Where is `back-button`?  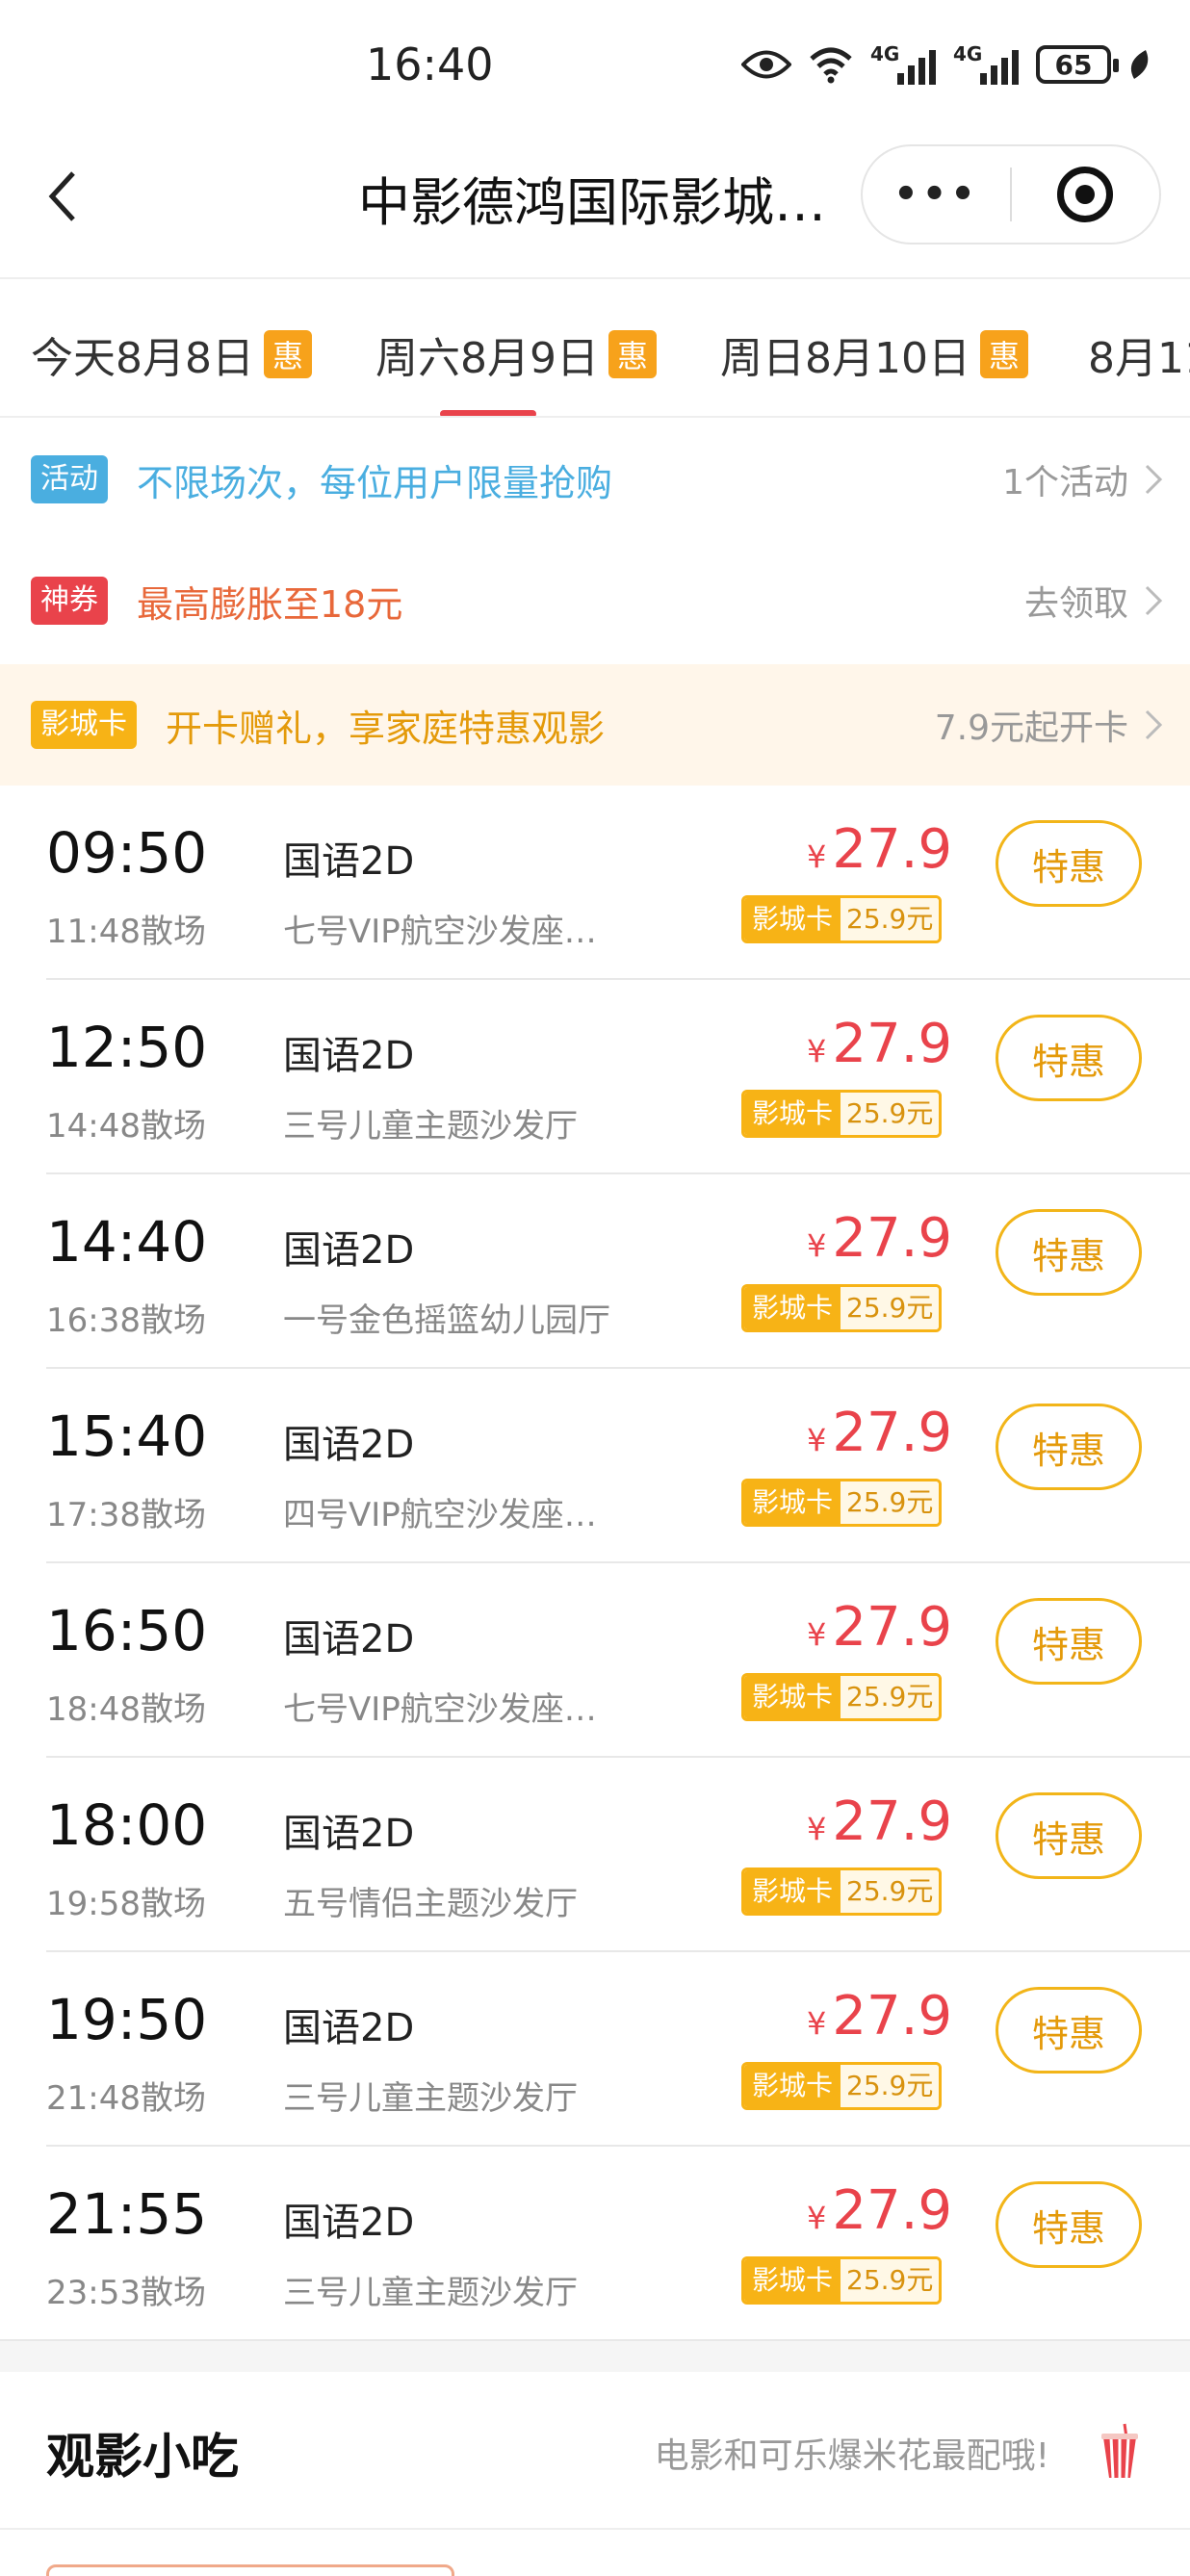
back-button is located at coordinates (71, 201).